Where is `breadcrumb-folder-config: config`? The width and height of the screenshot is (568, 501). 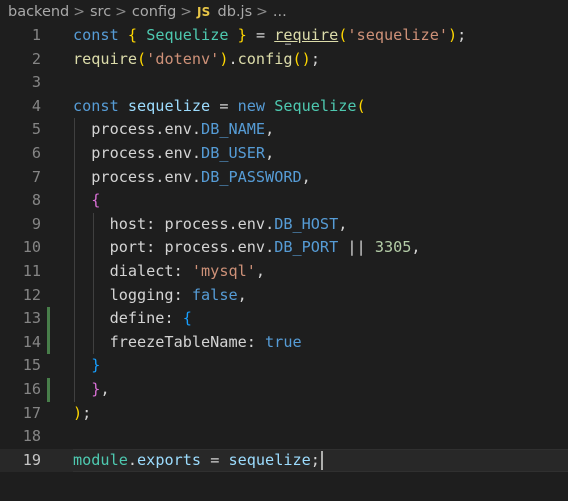 breadcrumb-folder-config: config is located at coordinates (154, 12).